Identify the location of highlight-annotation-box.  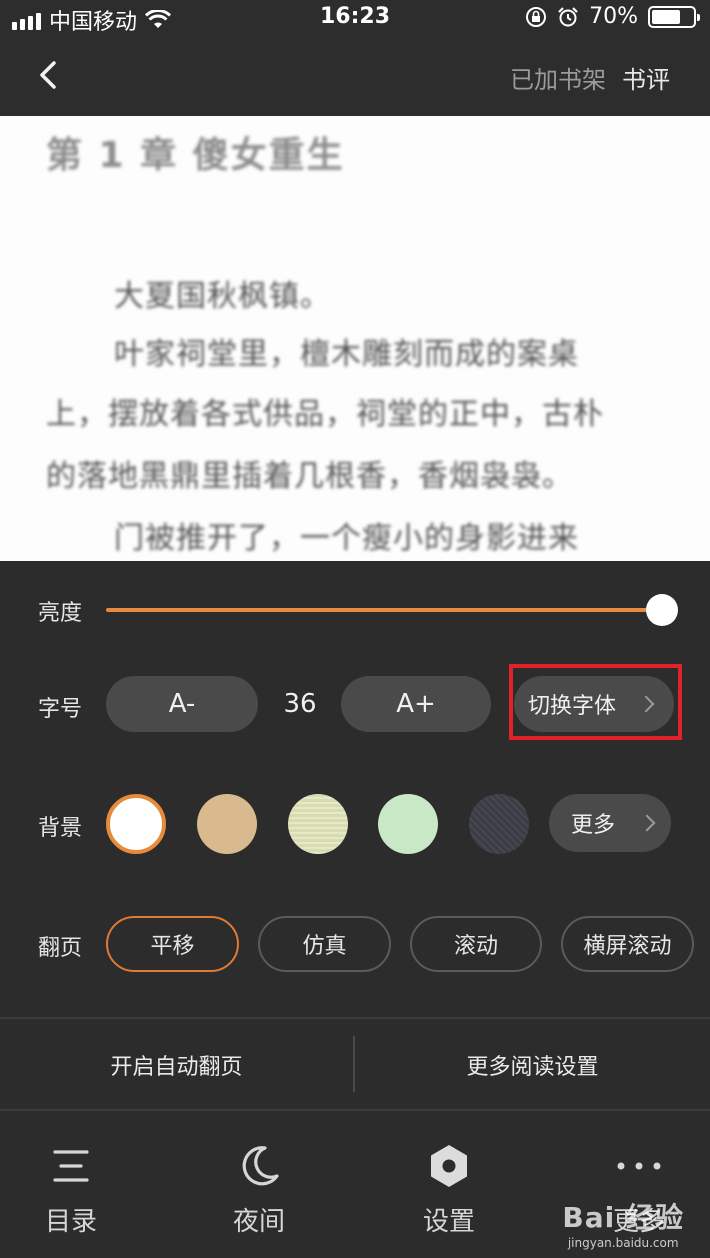
(595, 702).